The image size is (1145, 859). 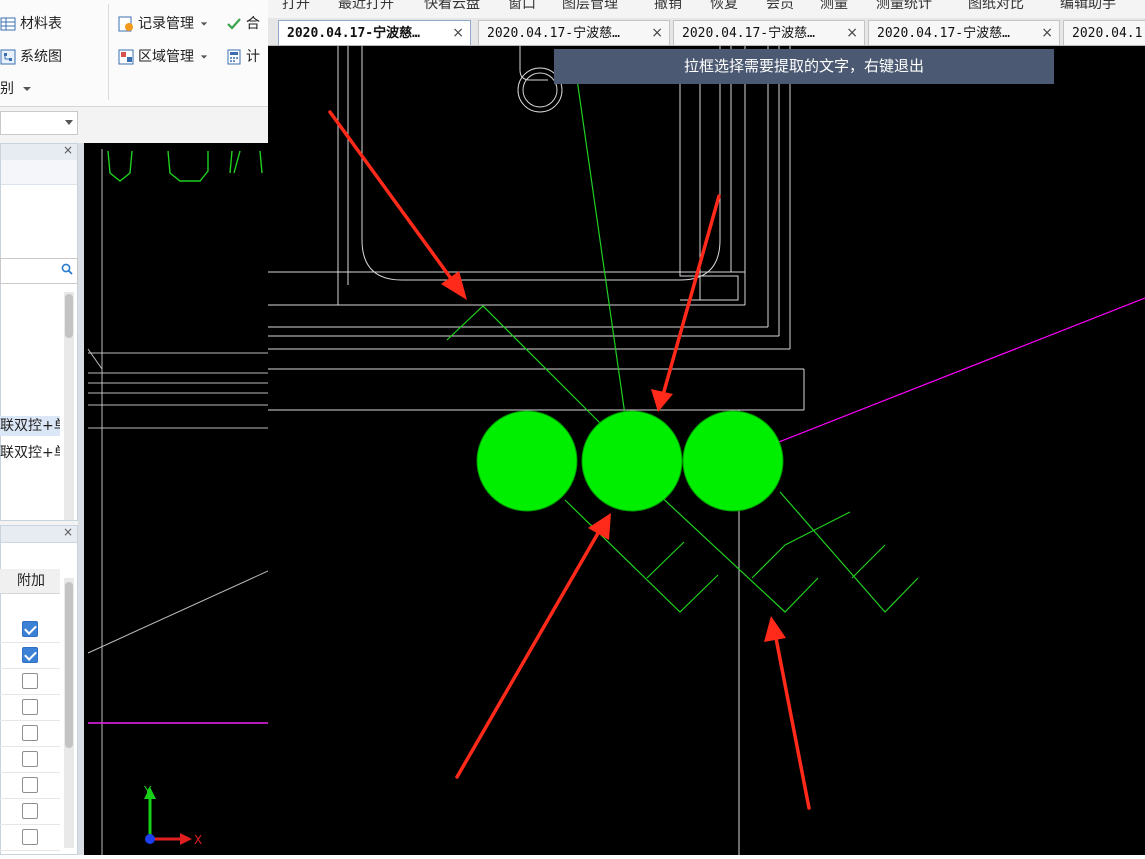 What do you see at coordinates (706, 9) in the screenshot?
I see `menu-bar: 打开 最近打开 快看云盘 窗口 图层管理 撤销 恢复 会员 测量 测量统计 图纸对比 编辑助手` at bounding box center [706, 9].